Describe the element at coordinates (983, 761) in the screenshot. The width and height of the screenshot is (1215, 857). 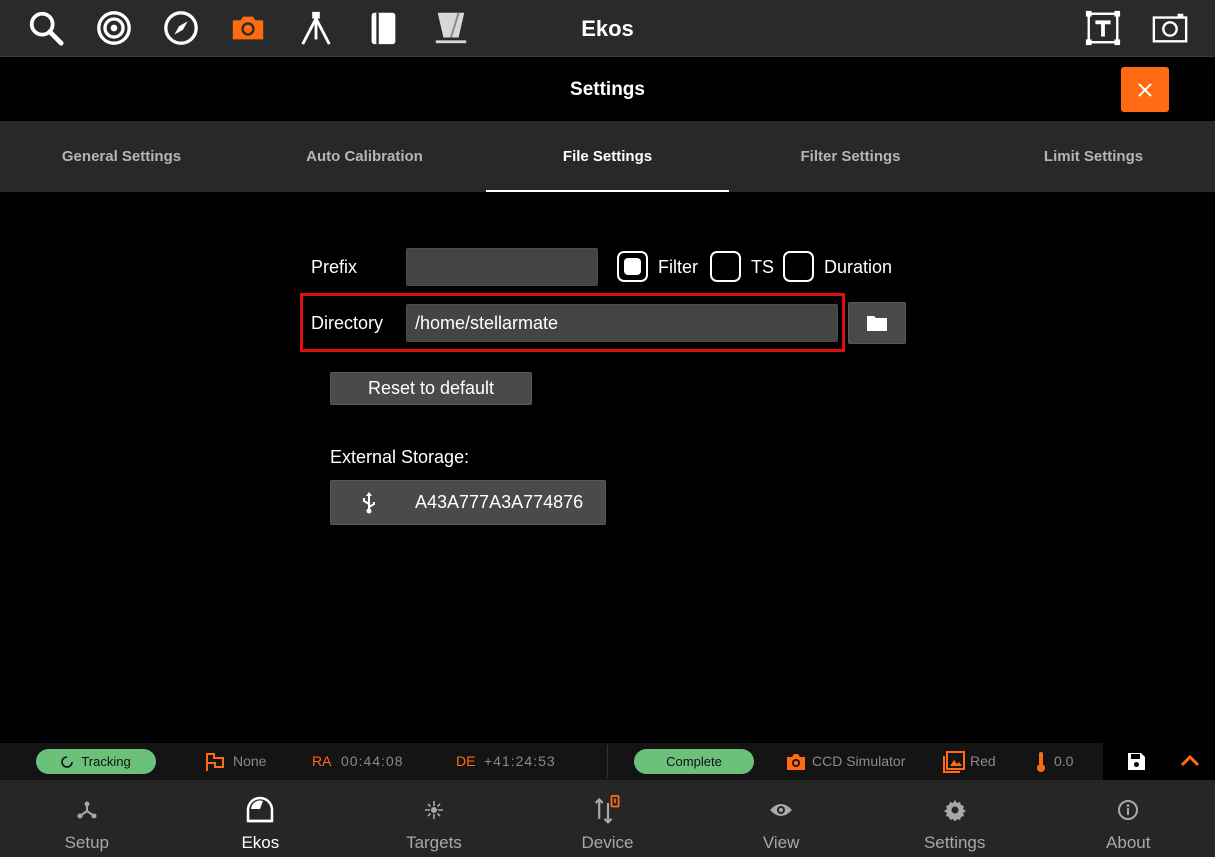
I see `filter-name: Red` at that location.